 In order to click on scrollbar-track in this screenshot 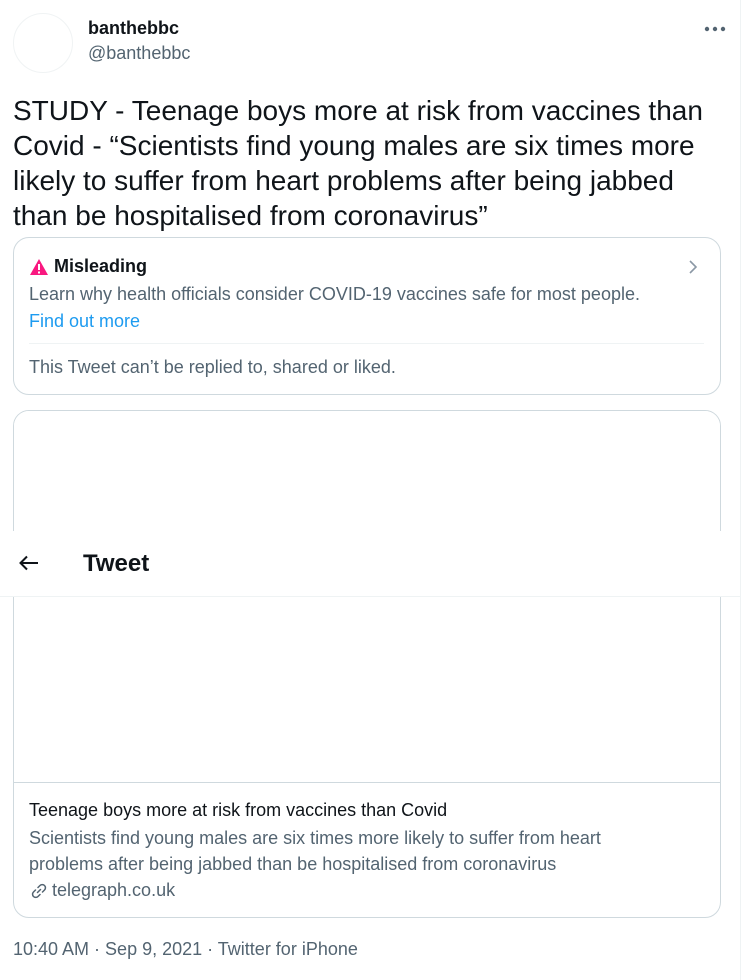, I will do `click(746, 490)`.